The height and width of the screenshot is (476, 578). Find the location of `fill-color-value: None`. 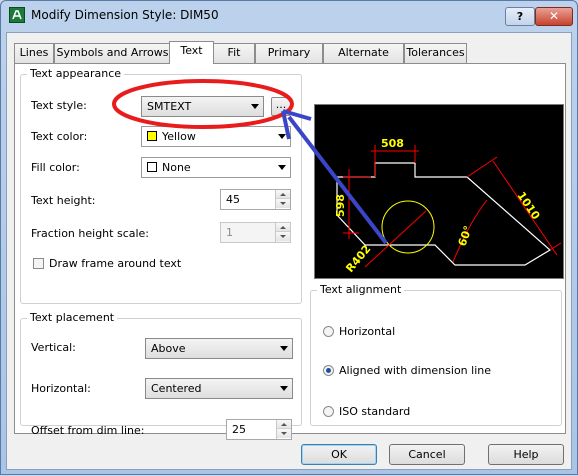

fill-color-value: None is located at coordinates (176, 167).